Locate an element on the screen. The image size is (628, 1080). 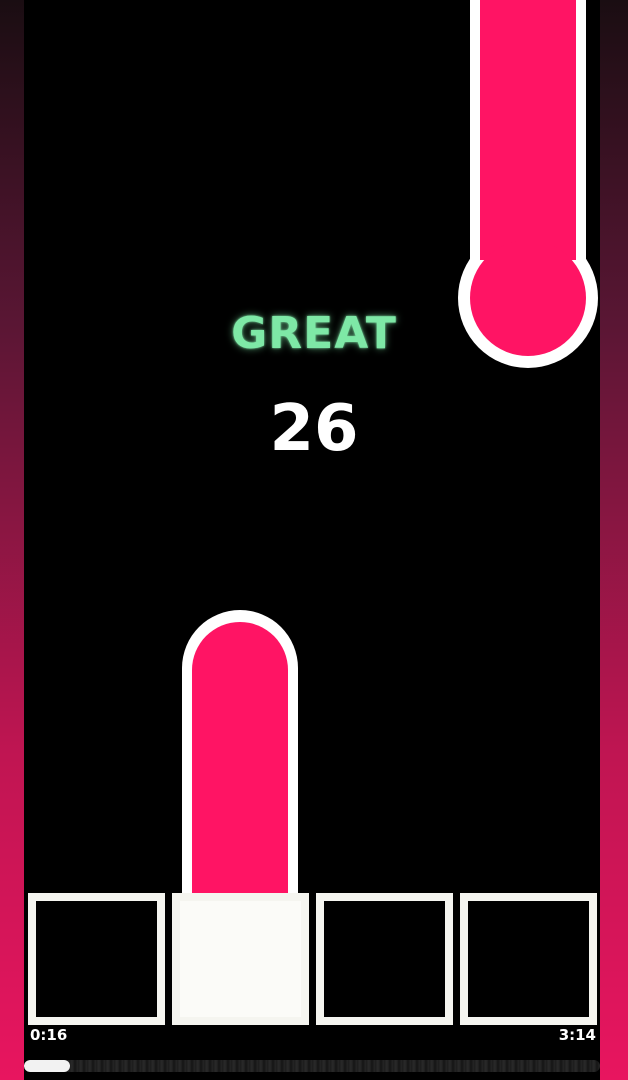
song-progress-bar is located at coordinates (312, 1066).